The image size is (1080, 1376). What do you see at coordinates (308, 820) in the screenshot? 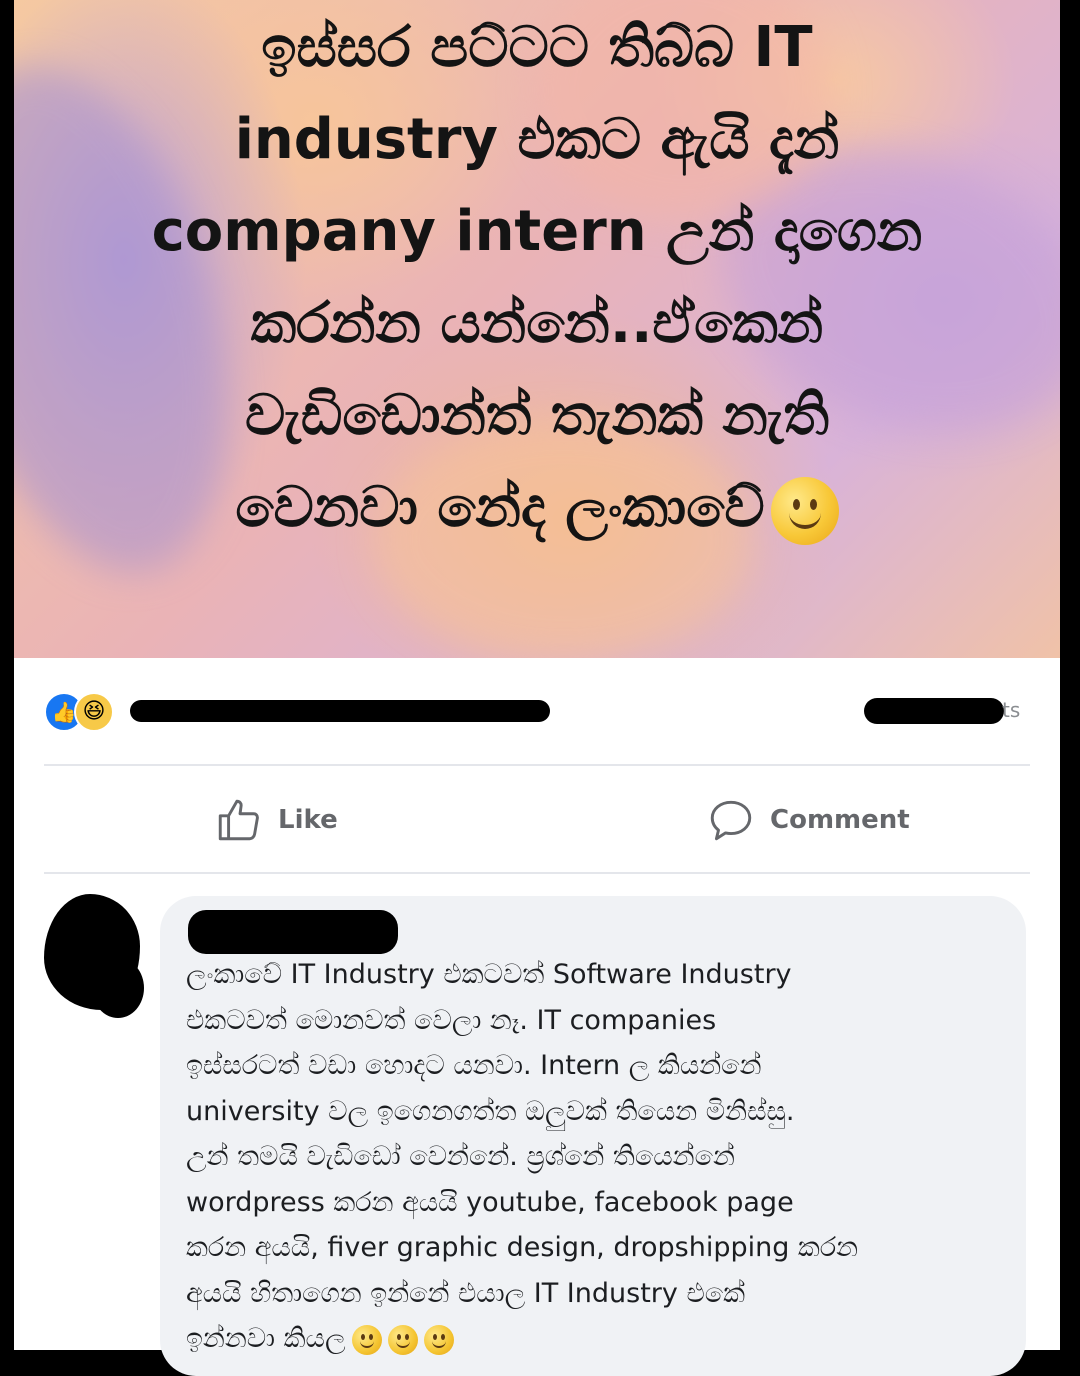
I see `like-label: Like` at bounding box center [308, 820].